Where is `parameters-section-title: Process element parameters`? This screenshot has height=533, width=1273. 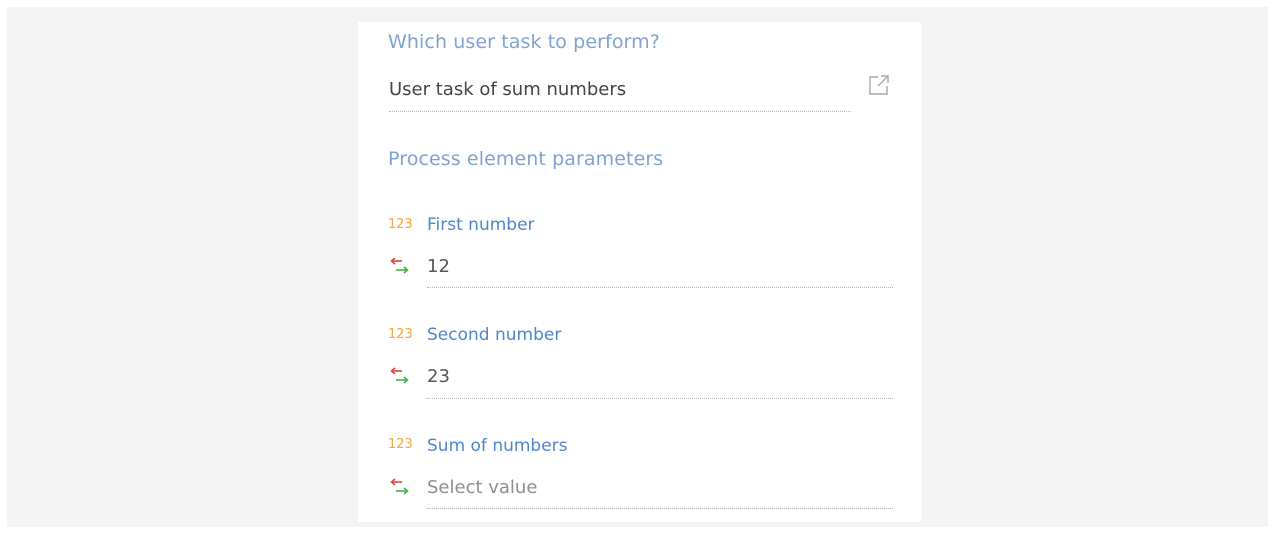
parameters-section-title: Process element parameters is located at coordinates (526, 159).